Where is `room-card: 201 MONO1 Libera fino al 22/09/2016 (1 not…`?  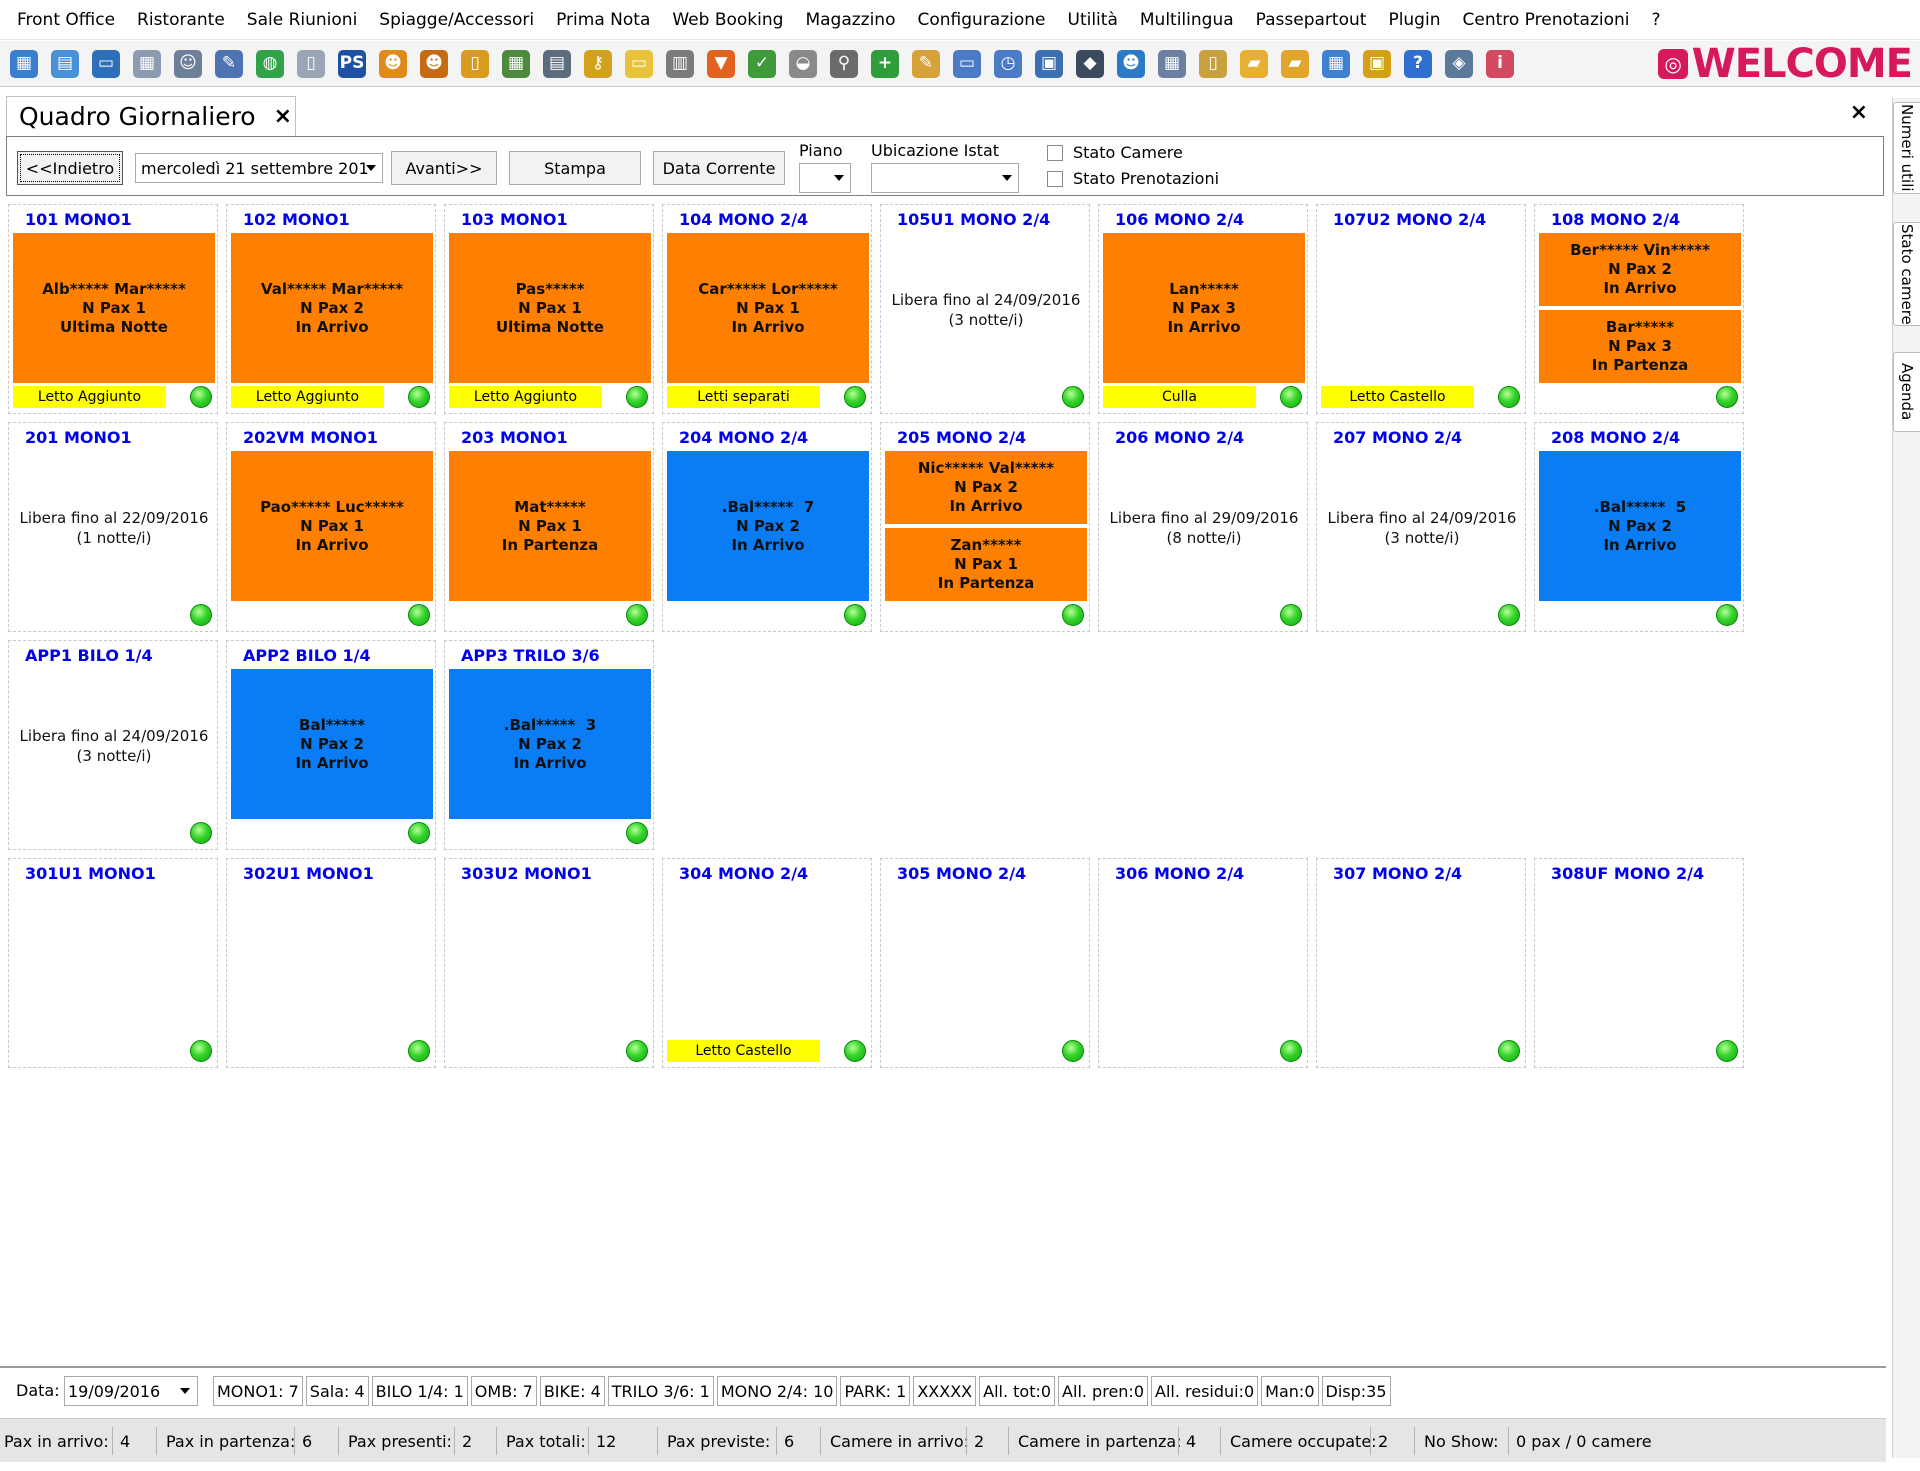 room-card: 201 MONO1 Libera fino al 22/09/2016 (1 not… is located at coordinates (113, 527).